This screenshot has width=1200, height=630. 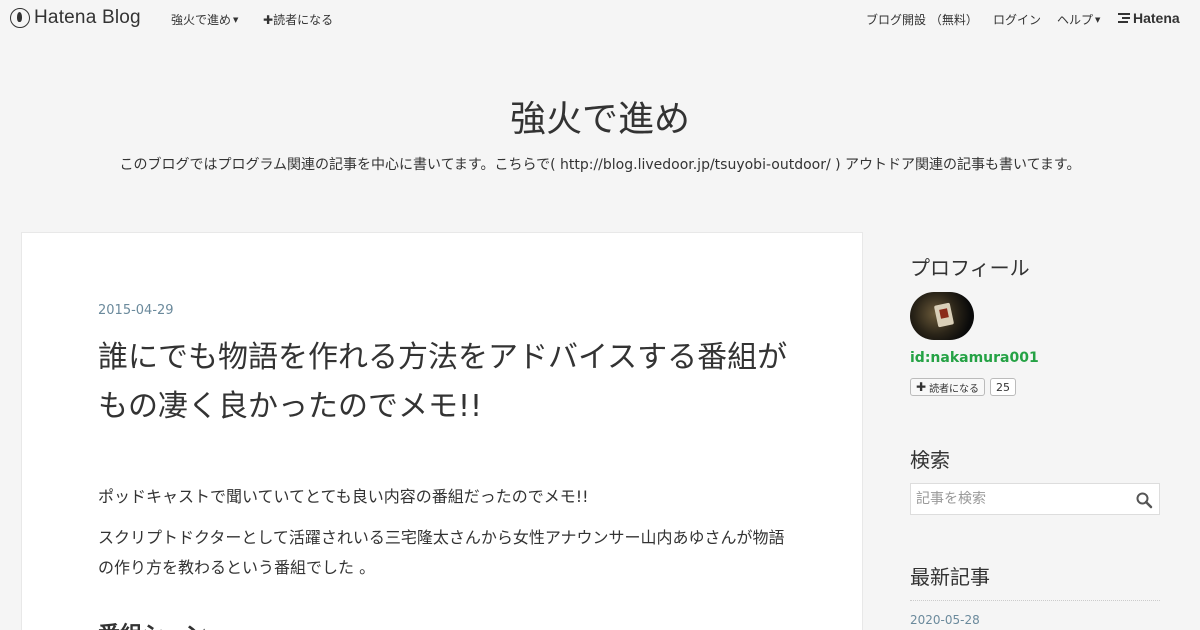 I want to click on blog-menu: 強火で進め ▼, so click(x=204, y=19).